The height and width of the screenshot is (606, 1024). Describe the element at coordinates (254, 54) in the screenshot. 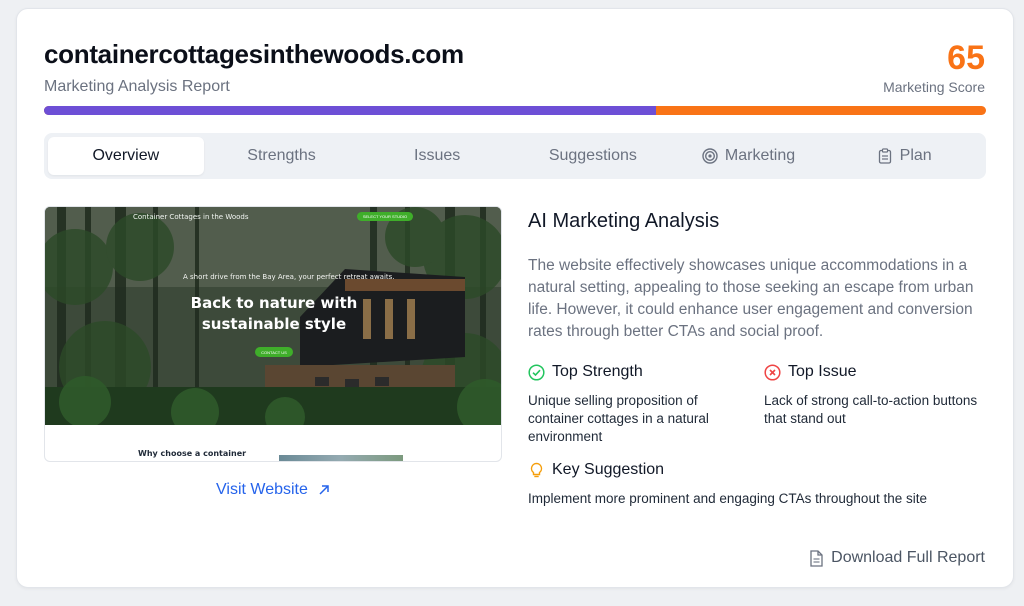

I see `site-domain-title: containercottagesinthewoods.com` at that location.